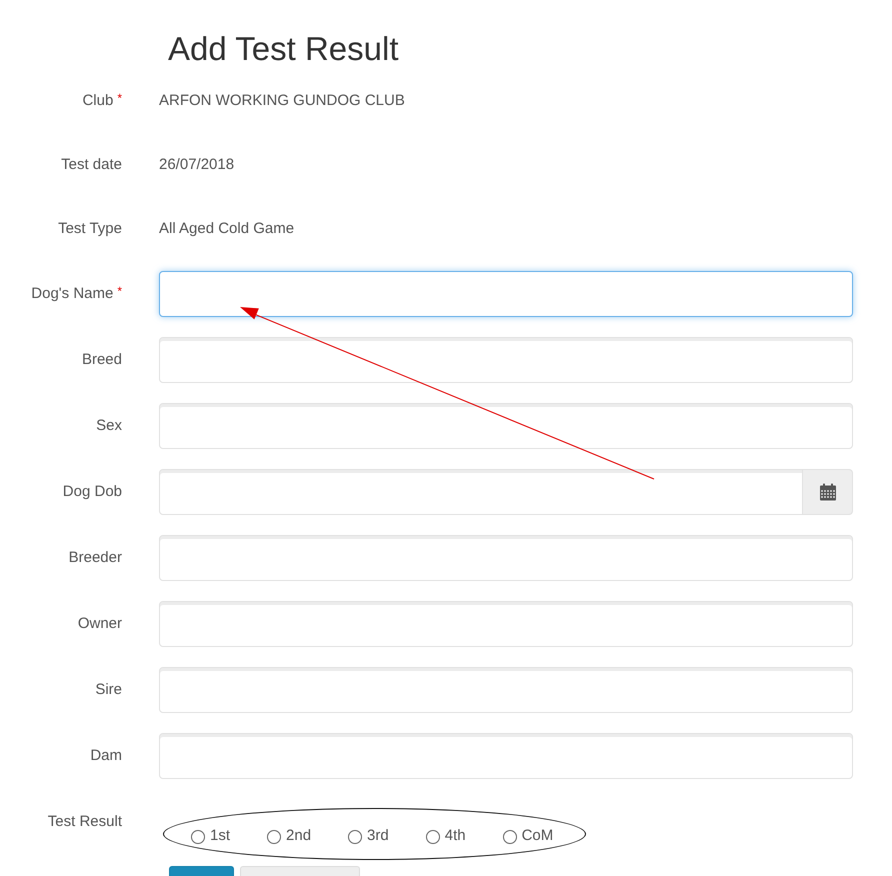 The image size is (892, 876). I want to click on primary-button, so click(201, 871).